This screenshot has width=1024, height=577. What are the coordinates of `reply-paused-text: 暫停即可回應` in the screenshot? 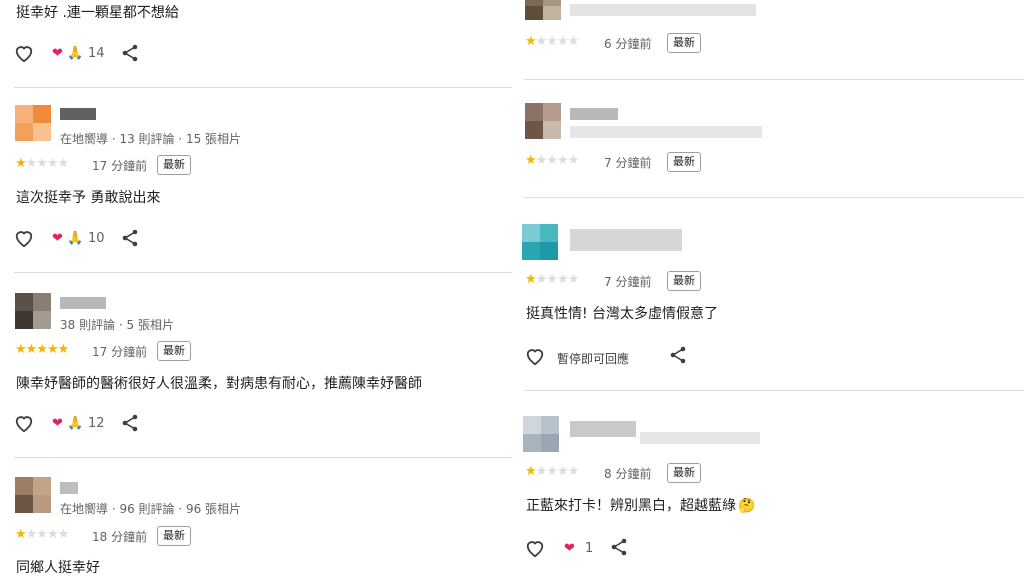 It's located at (593, 359).